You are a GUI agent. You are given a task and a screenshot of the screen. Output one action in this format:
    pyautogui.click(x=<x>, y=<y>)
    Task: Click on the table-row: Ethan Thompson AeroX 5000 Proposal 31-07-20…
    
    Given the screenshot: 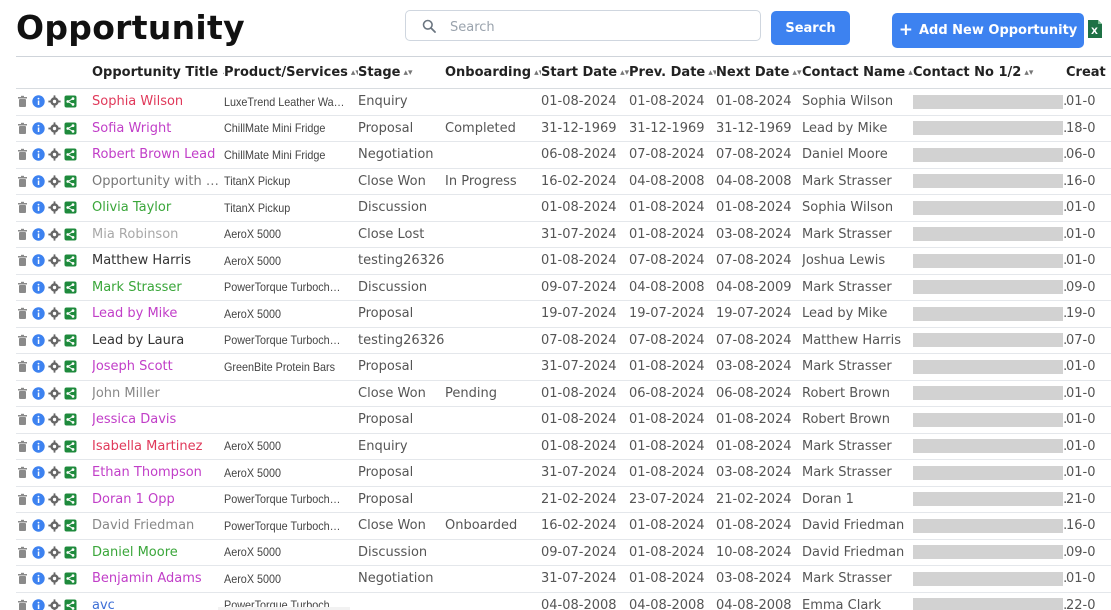 What is the action you would take?
    pyautogui.click(x=563, y=473)
    